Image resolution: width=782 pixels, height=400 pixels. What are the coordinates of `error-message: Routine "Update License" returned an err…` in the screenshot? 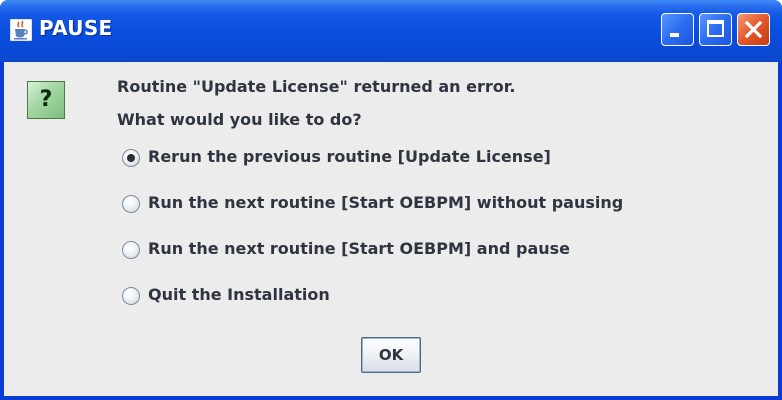 It's located at (316, 86).